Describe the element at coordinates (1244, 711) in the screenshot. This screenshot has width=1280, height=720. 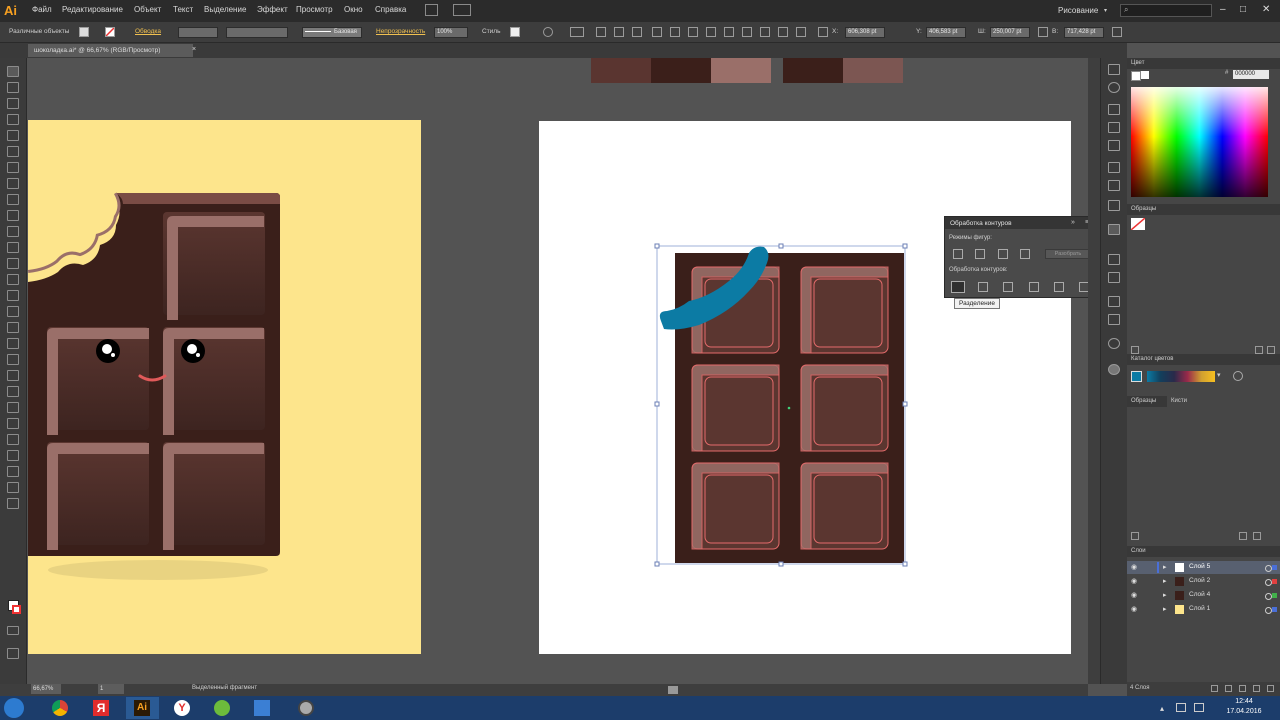
I see `clock-date: 17.04.2016` at that location.